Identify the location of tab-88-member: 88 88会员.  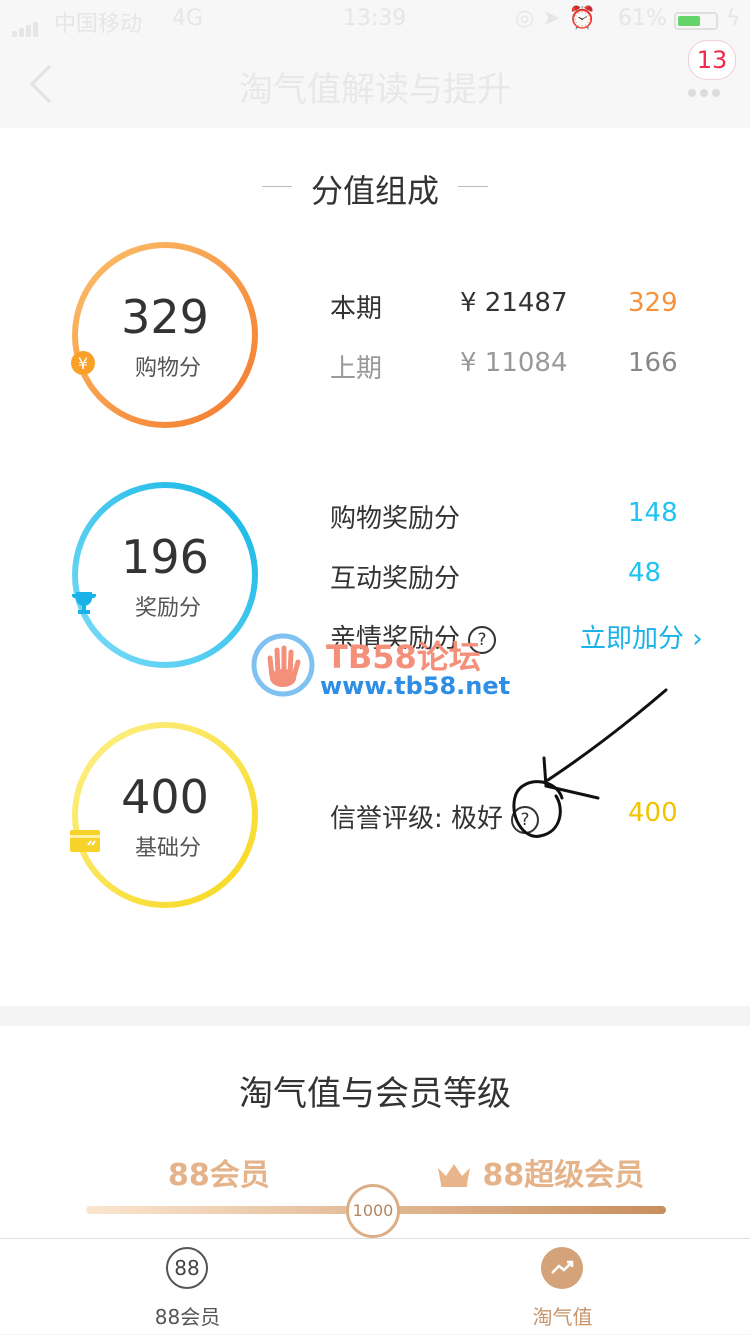
(187, 1287).